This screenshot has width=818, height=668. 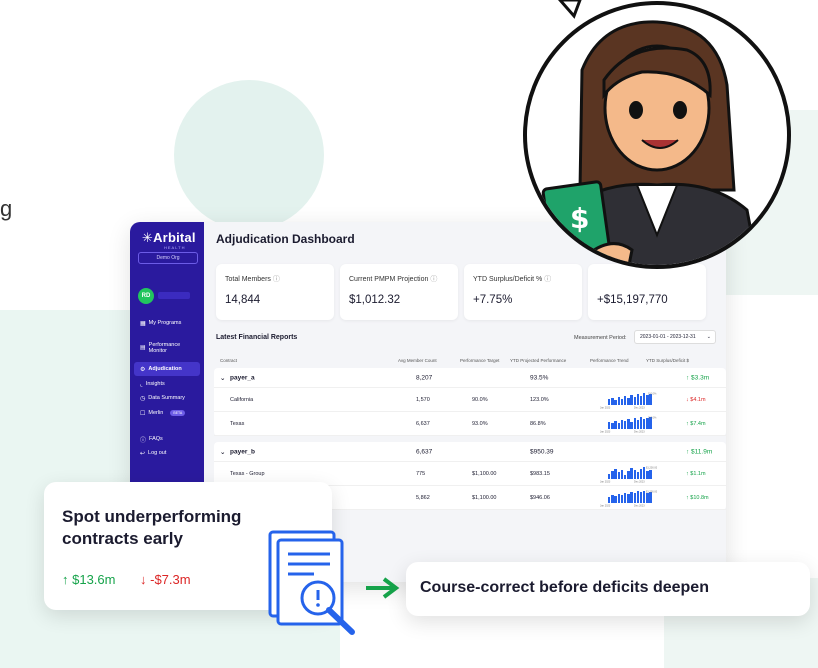 I want to click on callout-negative-value: ↓ -$7.3m, so click(x=165, y=579).